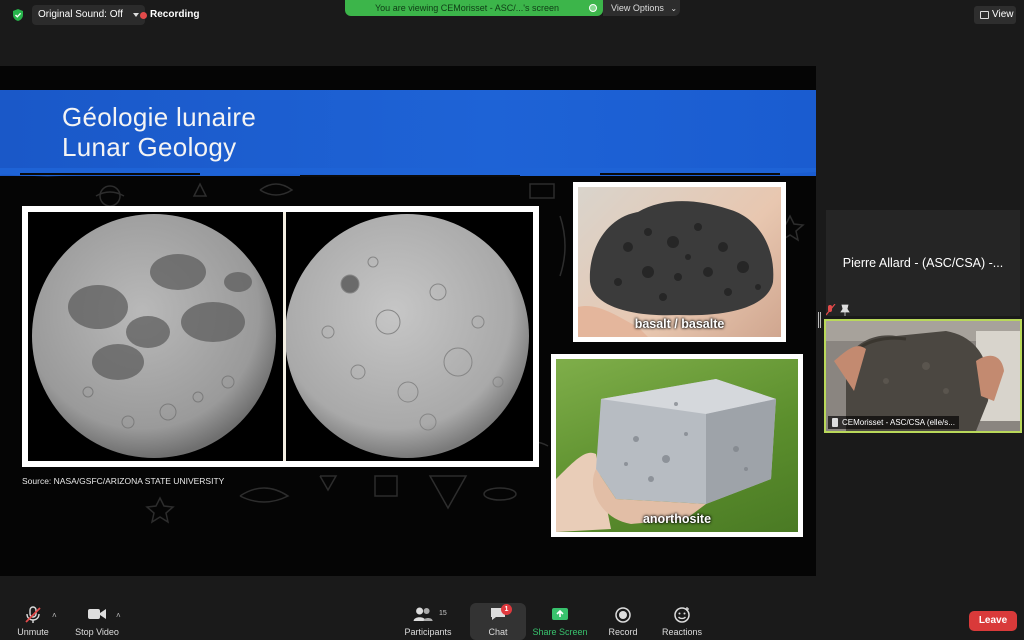  I want to click on view-options-label: View Options, so click(637, 8).